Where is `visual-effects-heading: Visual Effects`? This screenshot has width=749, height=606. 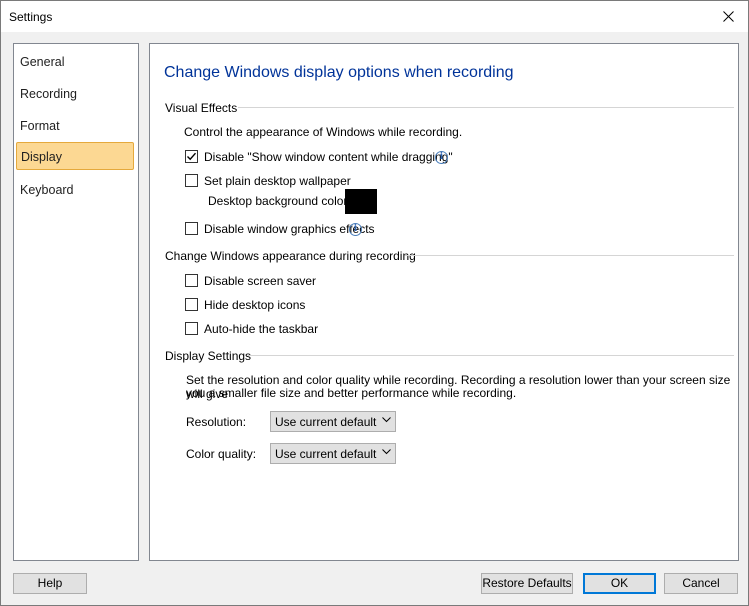 visual-effects-heading: Visual Effects is located at coordinates (201, 108).